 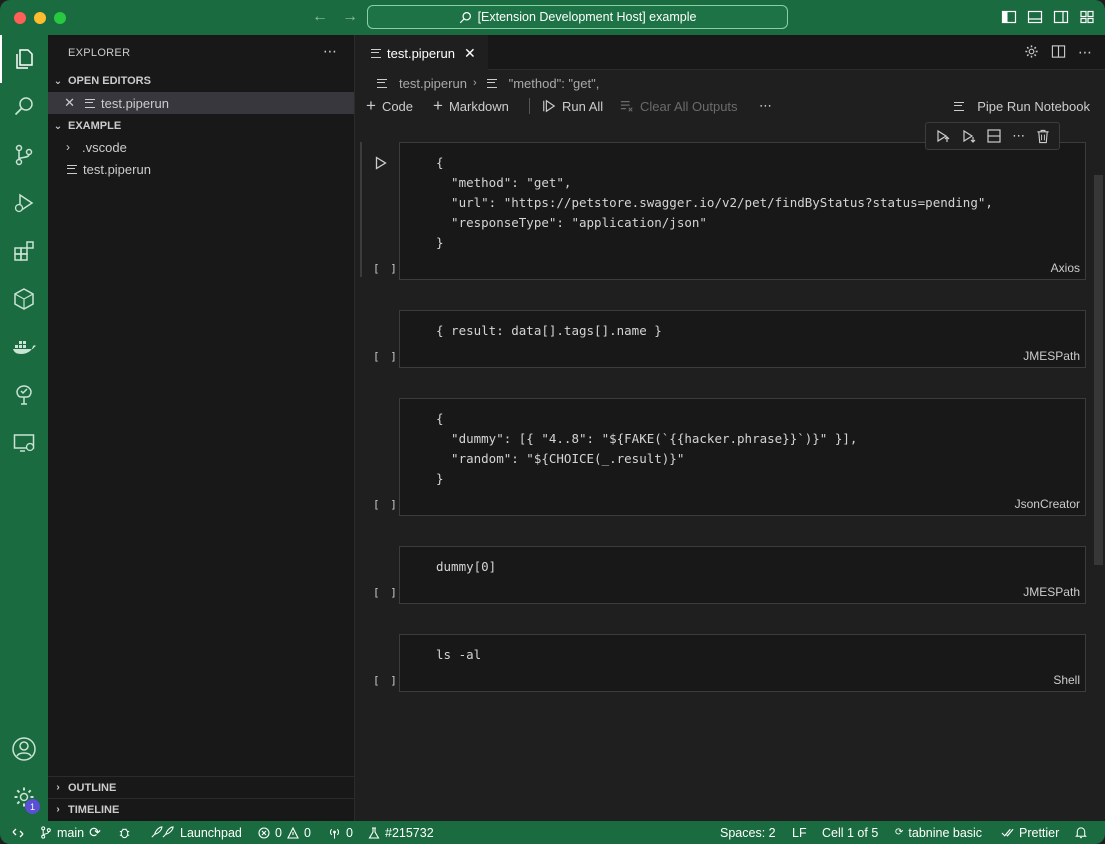 What do you see at coordinates (24, 155) in the screenshot?
I see `source-control-activity` at bounding box center [24, 155].